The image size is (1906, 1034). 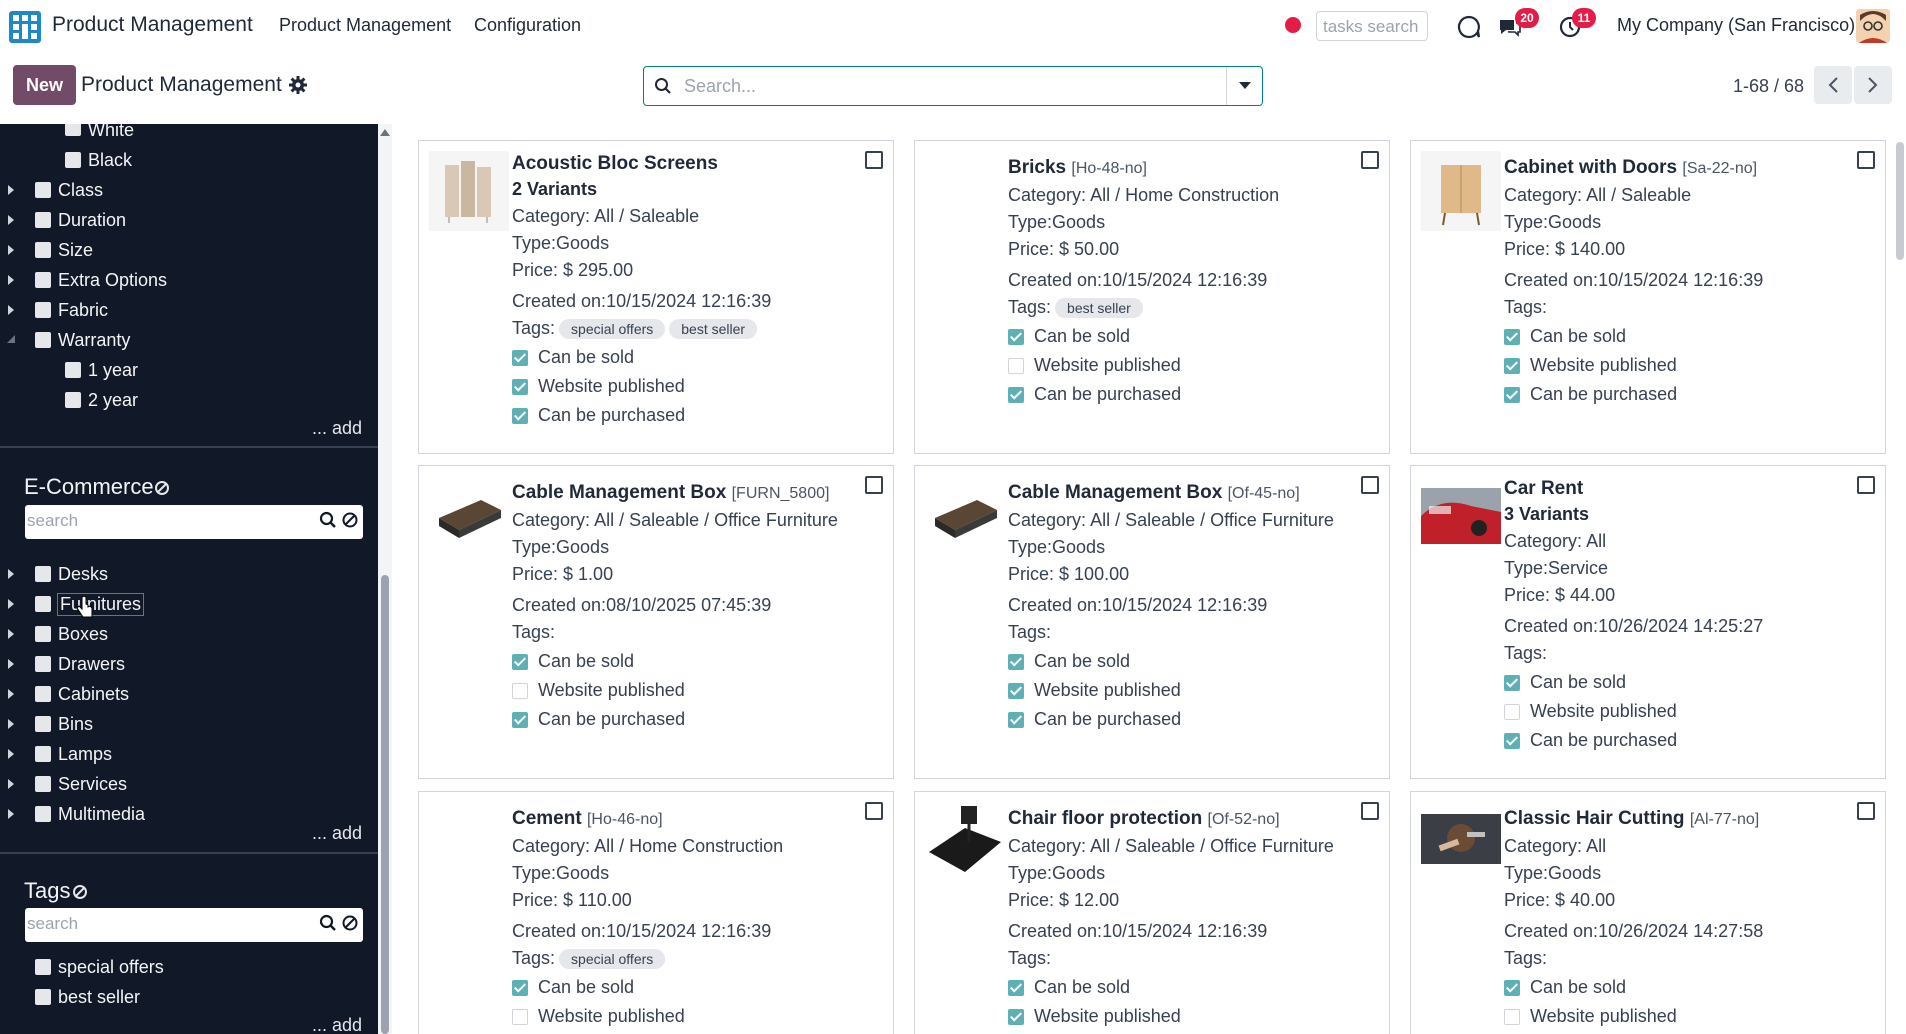 I want to click on tasks-search-input: tasks search, so click(x=1372, y=26).